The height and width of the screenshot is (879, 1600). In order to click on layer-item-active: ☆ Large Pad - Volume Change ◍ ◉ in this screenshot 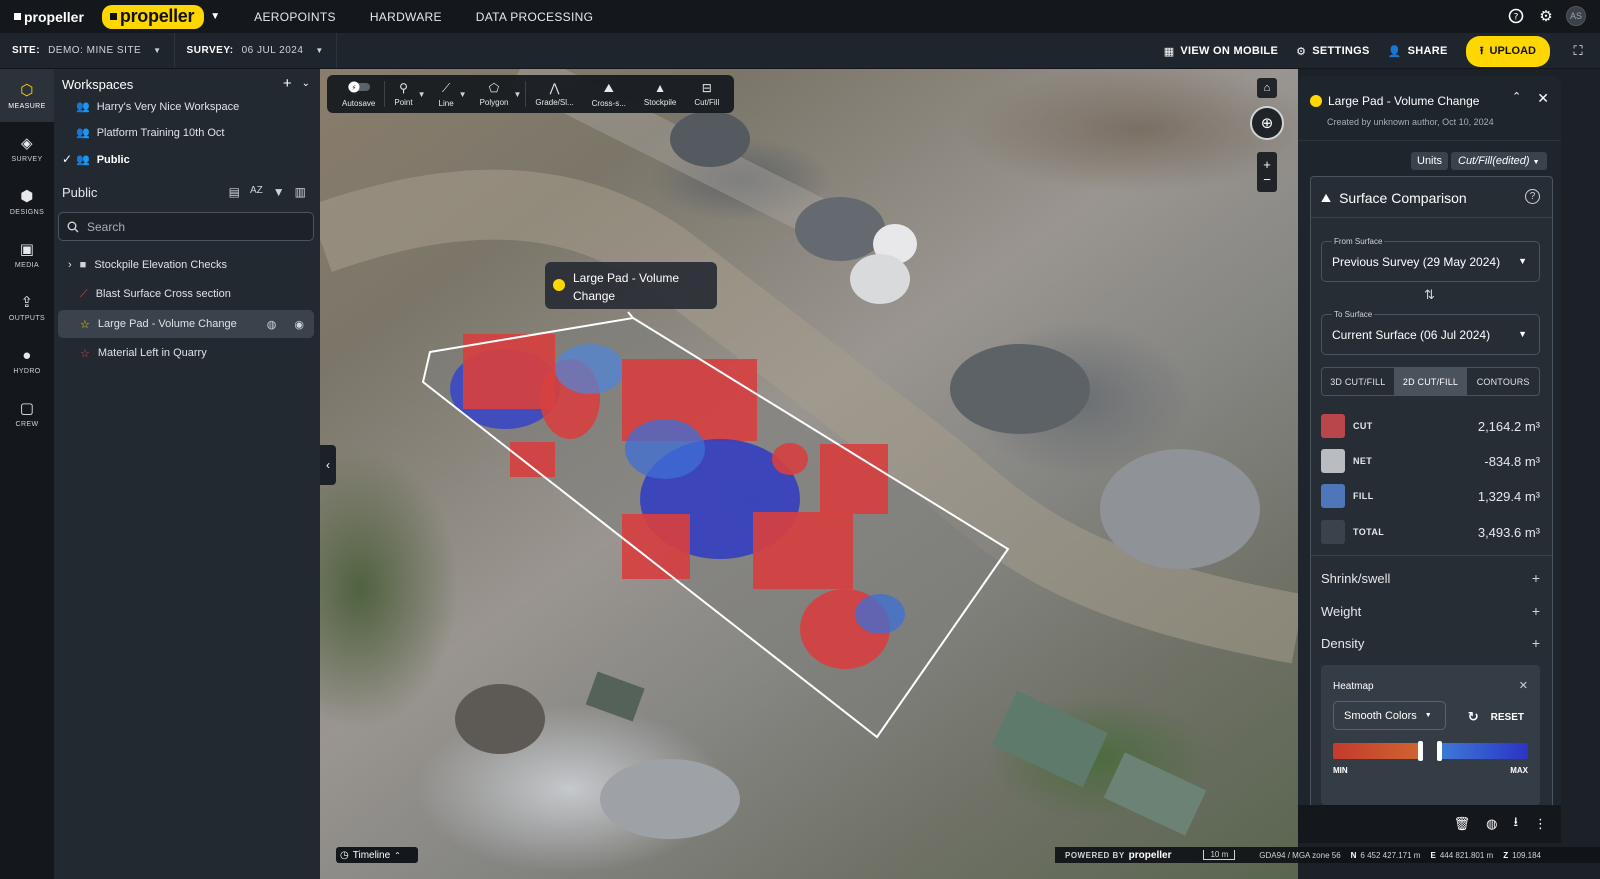, I will do `click(186, 324)`.